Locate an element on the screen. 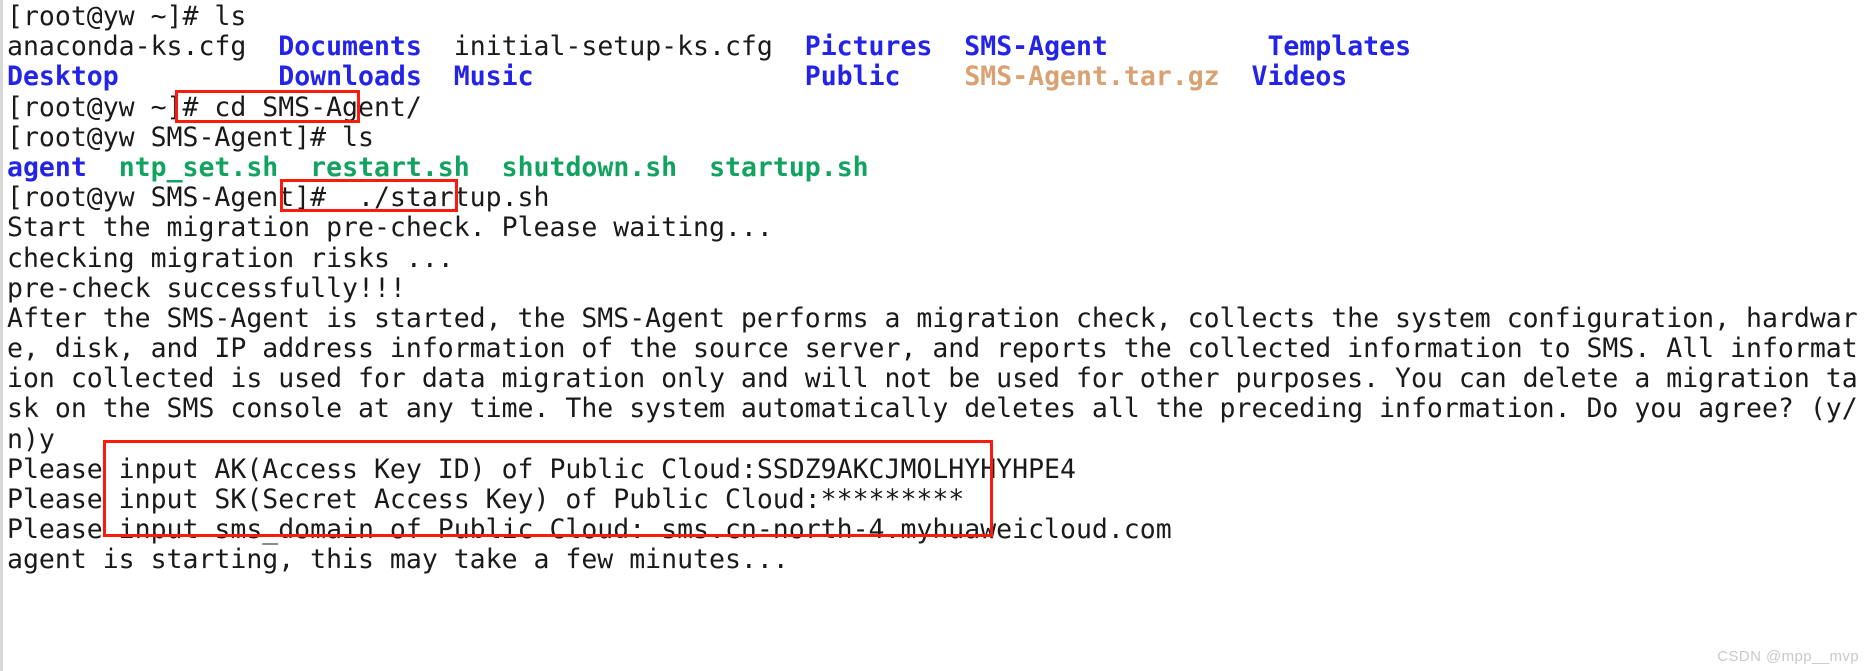 The image size is (1867, 671). terminal-text-plain: n)y is located at coordinates (31, 439).